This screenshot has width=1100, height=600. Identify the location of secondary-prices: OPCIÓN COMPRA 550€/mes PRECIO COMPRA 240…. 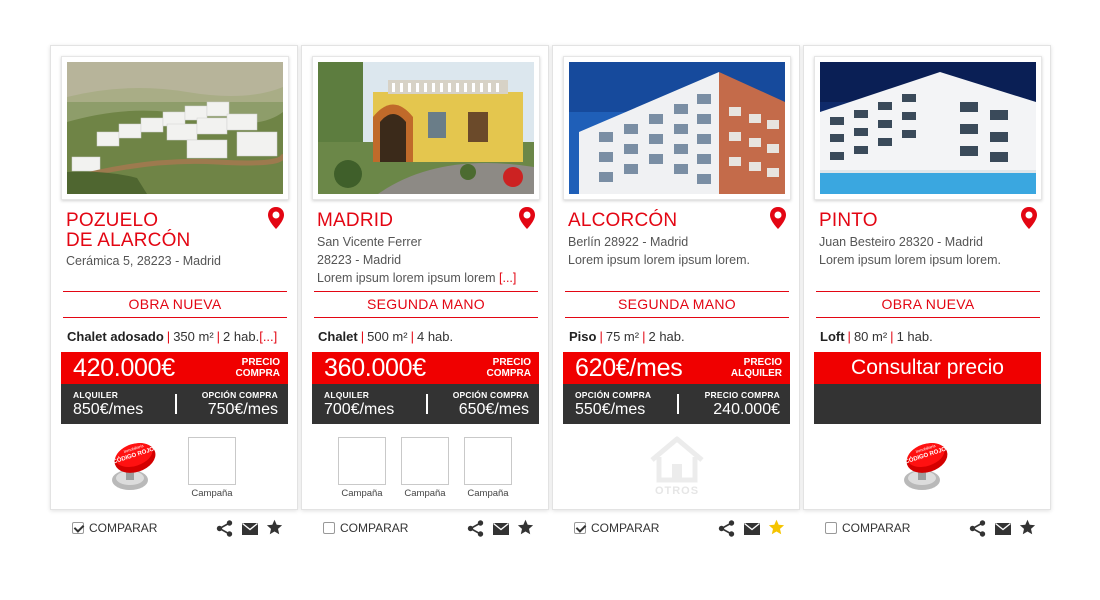
(676, 404).